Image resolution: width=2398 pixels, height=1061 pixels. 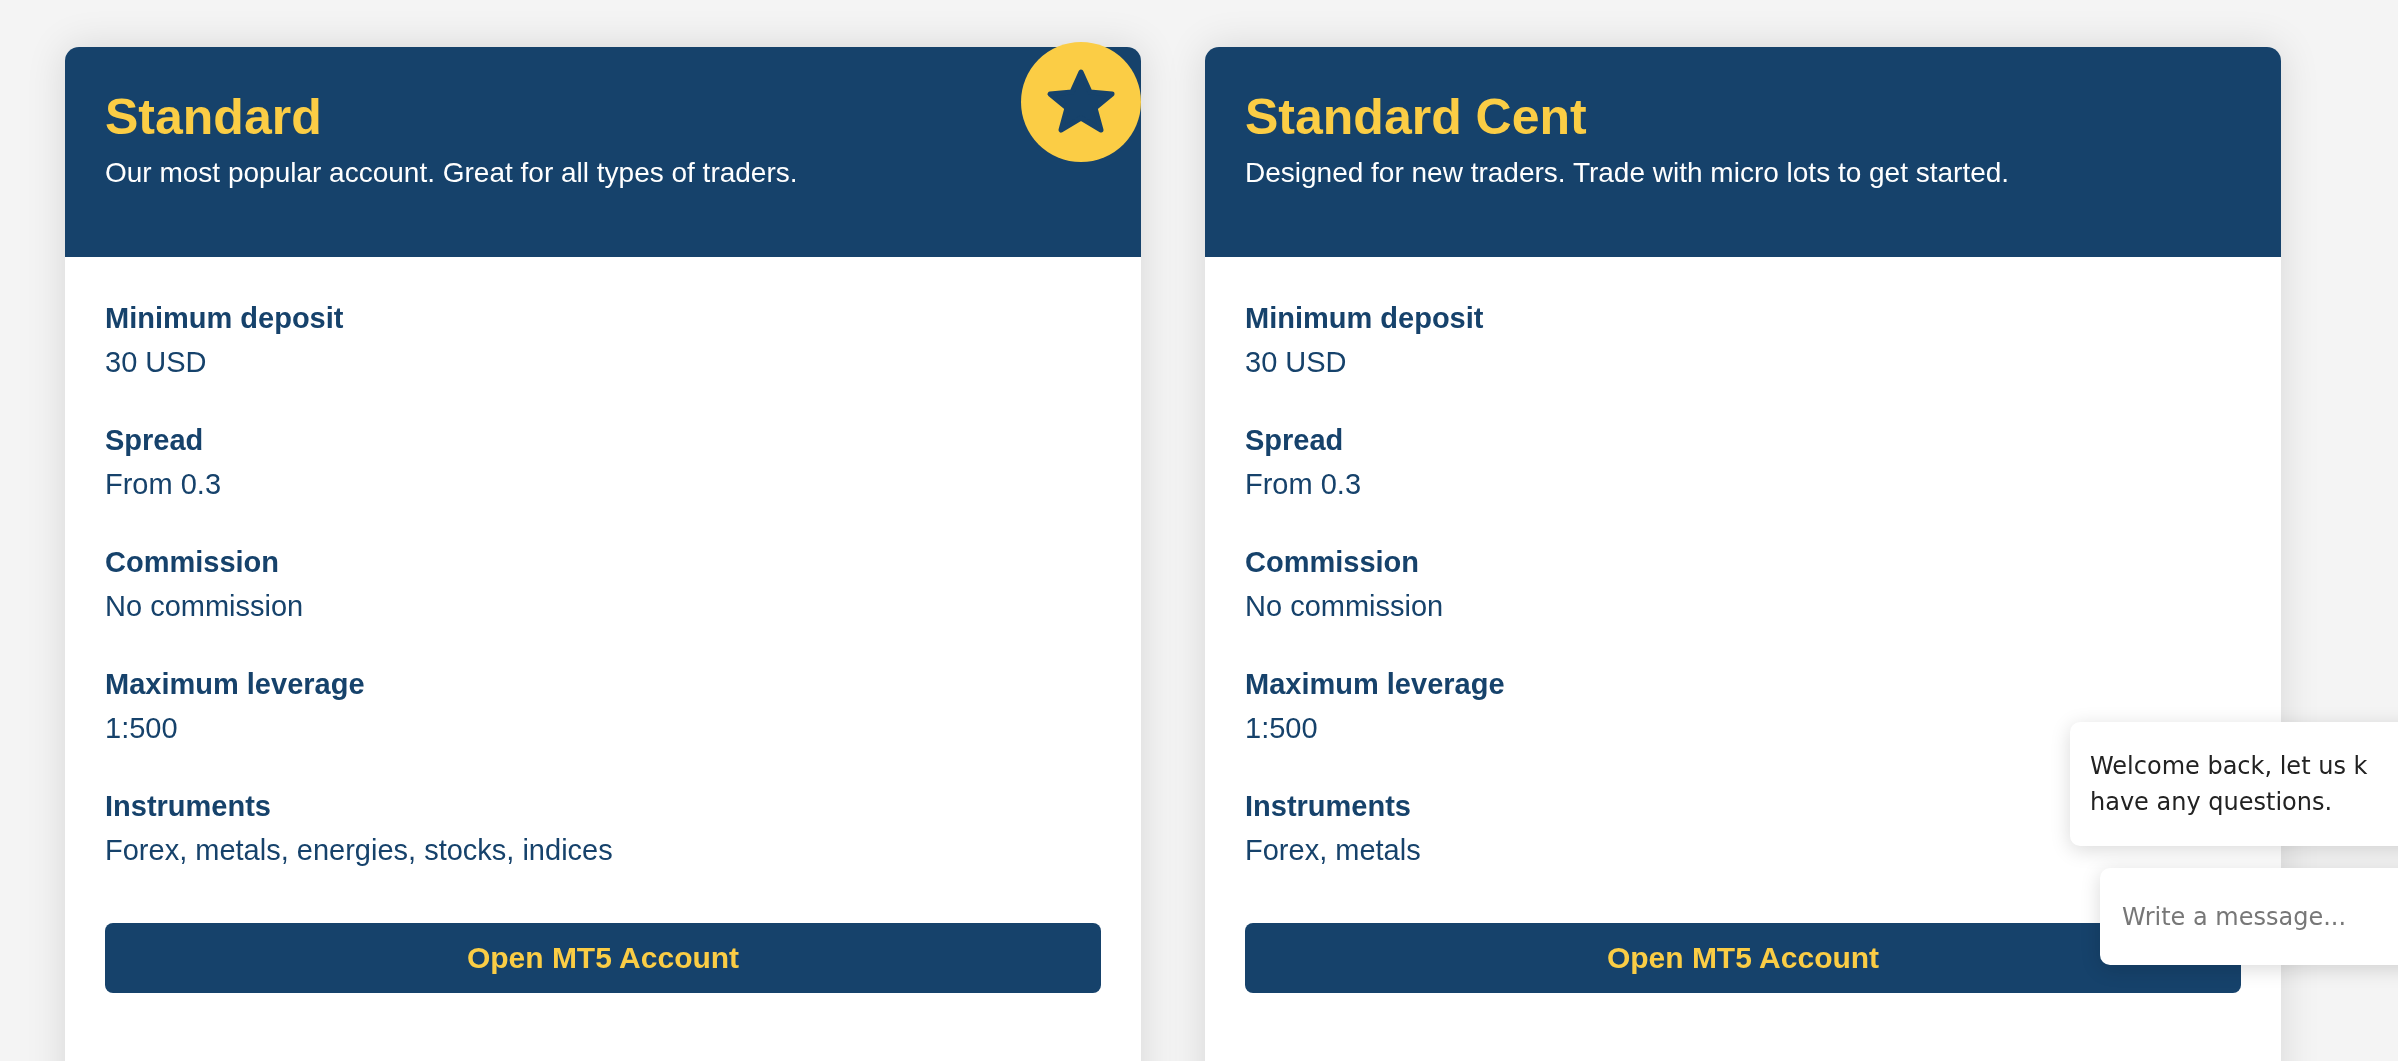 I want to click on chat-message-line: Welcome back, let us k, so click(x=2229, y=766).